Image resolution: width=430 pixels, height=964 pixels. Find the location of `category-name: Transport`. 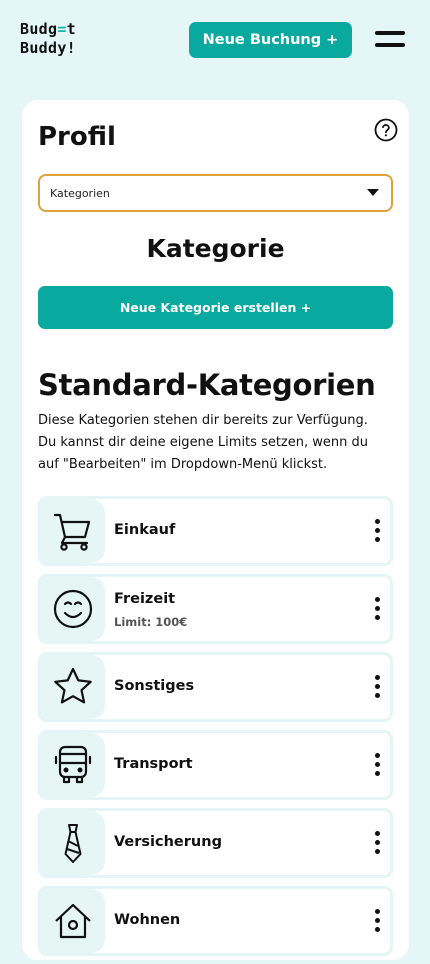

category-name: Transport is located at coordinates (153, 764).